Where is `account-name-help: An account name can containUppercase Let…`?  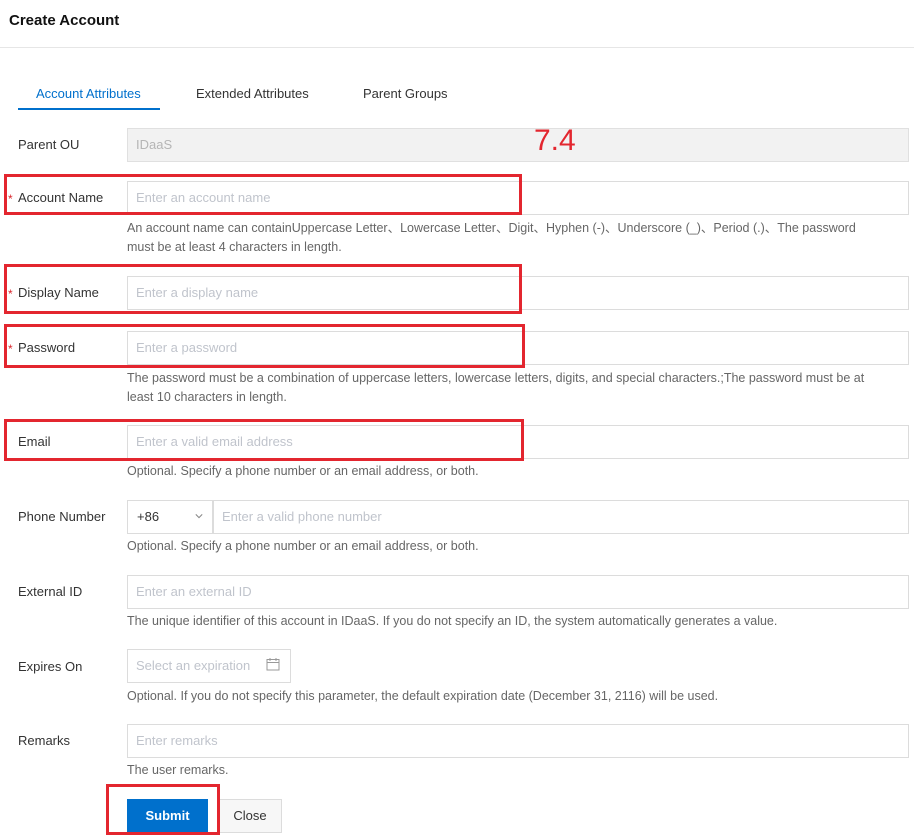
account-name-help: An account name can containUppercase Let… is located at coordinates (517, 238).